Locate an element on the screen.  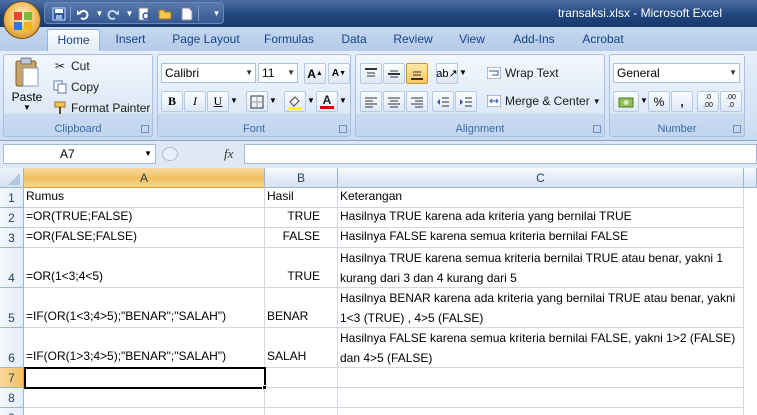
row-header: 8 is located at coordinates (12, 398).